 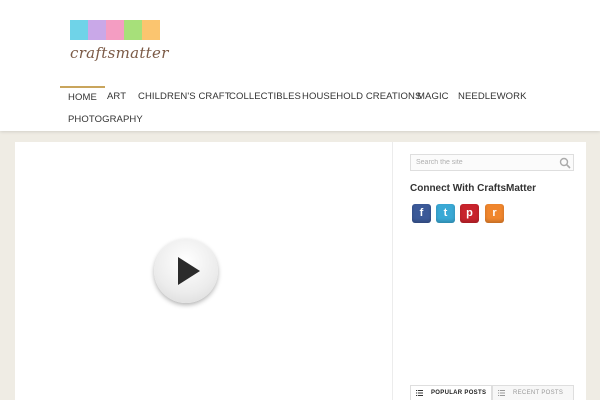 I want to click on tab-recent-posts: RECENT POSTS, so click(x=533, y=392).